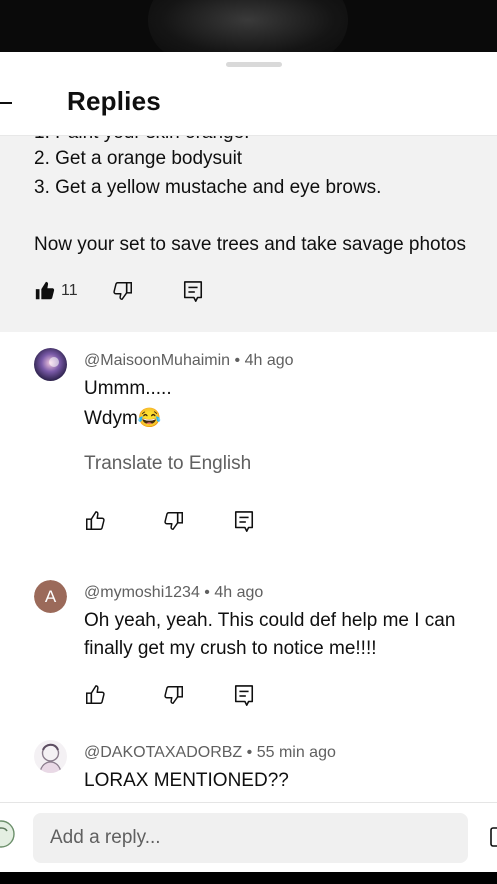 This screenshot has width=497, height=884. Describe the element at coordinates (138, 158) in the screenshot. I see `parent-comment-line: 2. Get a orange bodysuit` at that location.